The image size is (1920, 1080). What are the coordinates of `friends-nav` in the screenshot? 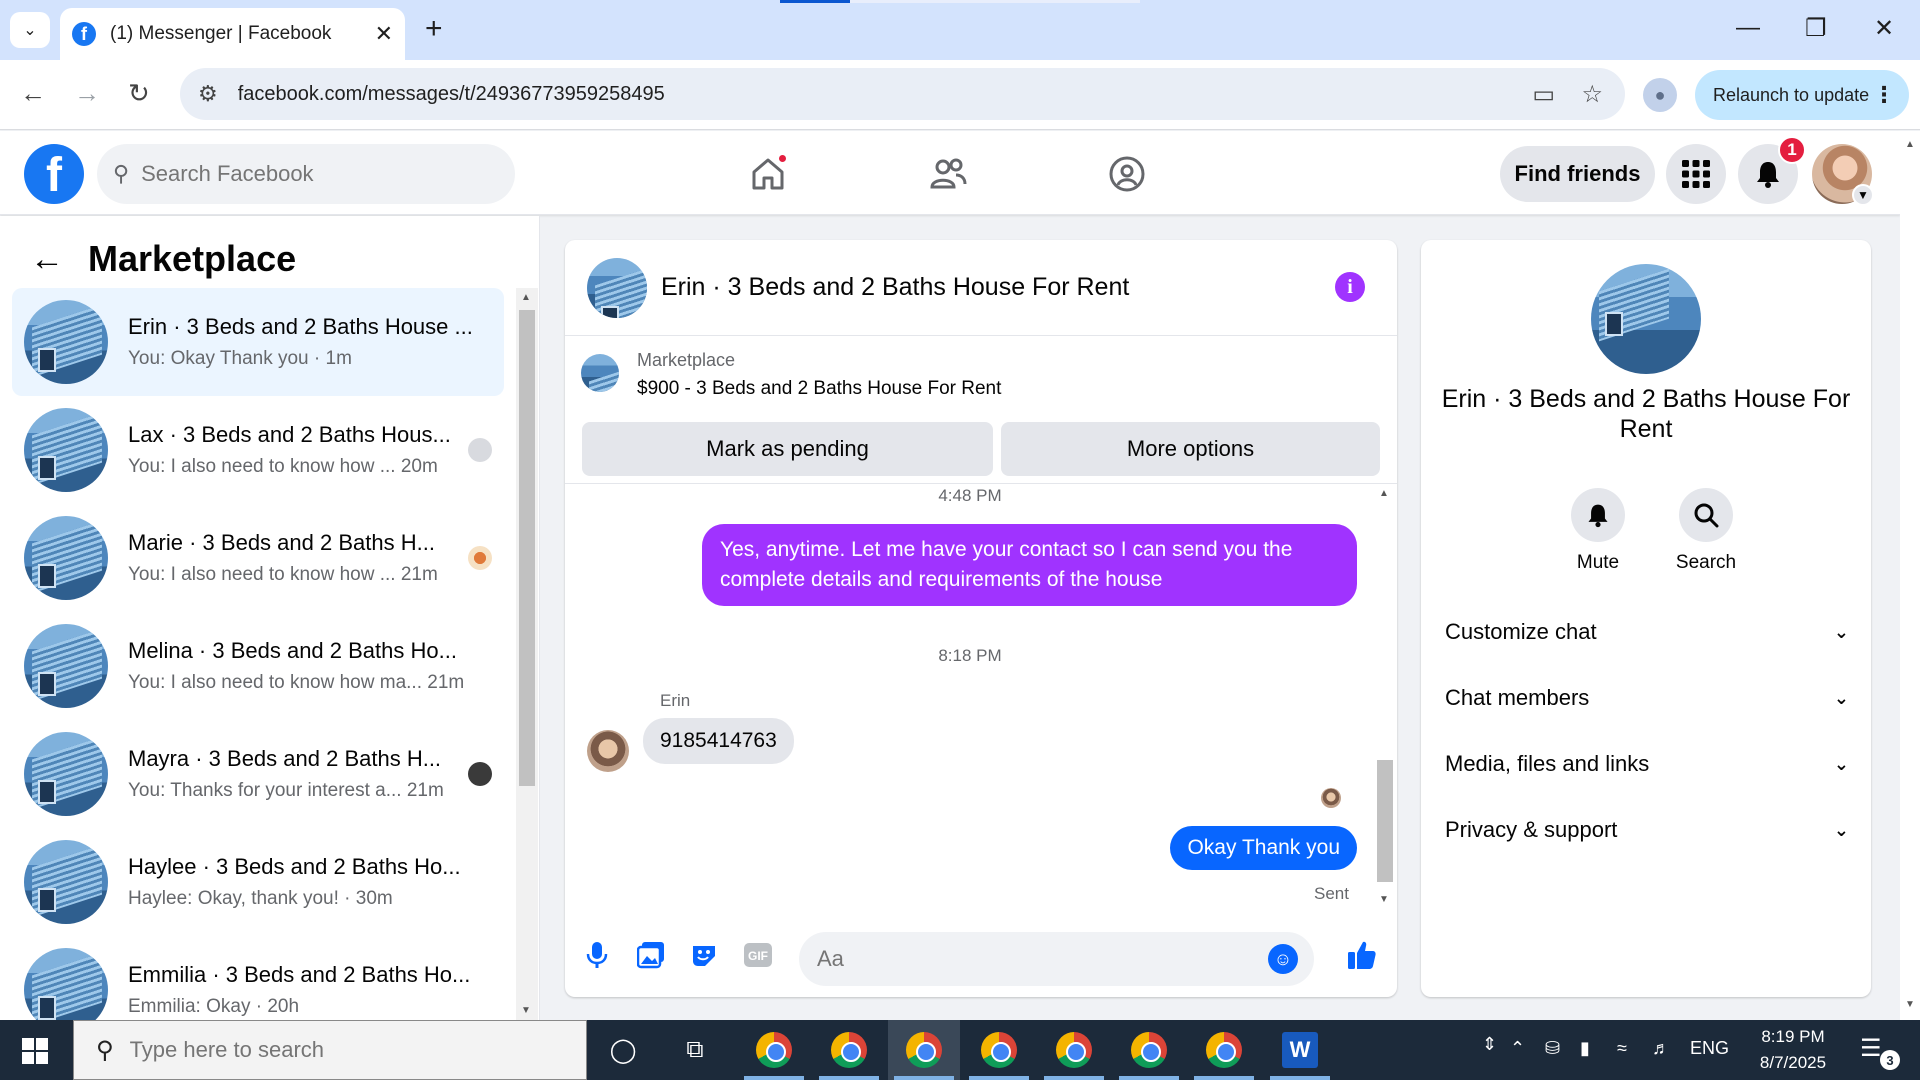 It's located at (948, 174).